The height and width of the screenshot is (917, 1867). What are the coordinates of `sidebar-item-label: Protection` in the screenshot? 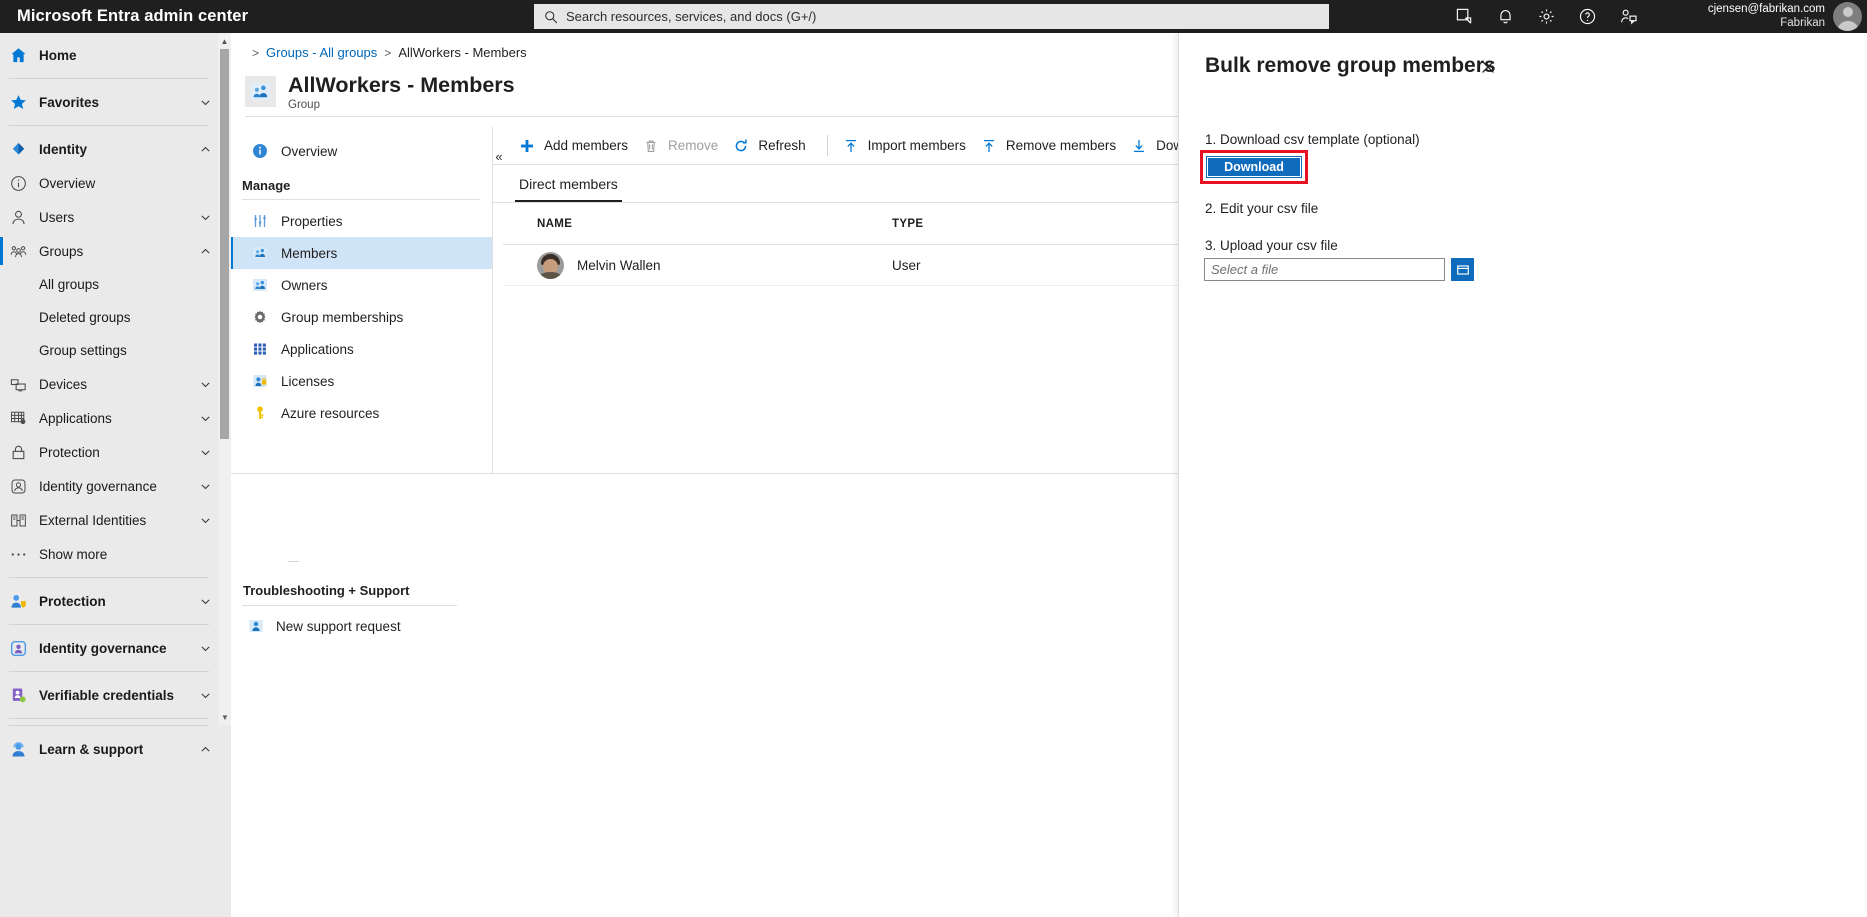 It's located at (72, 601).